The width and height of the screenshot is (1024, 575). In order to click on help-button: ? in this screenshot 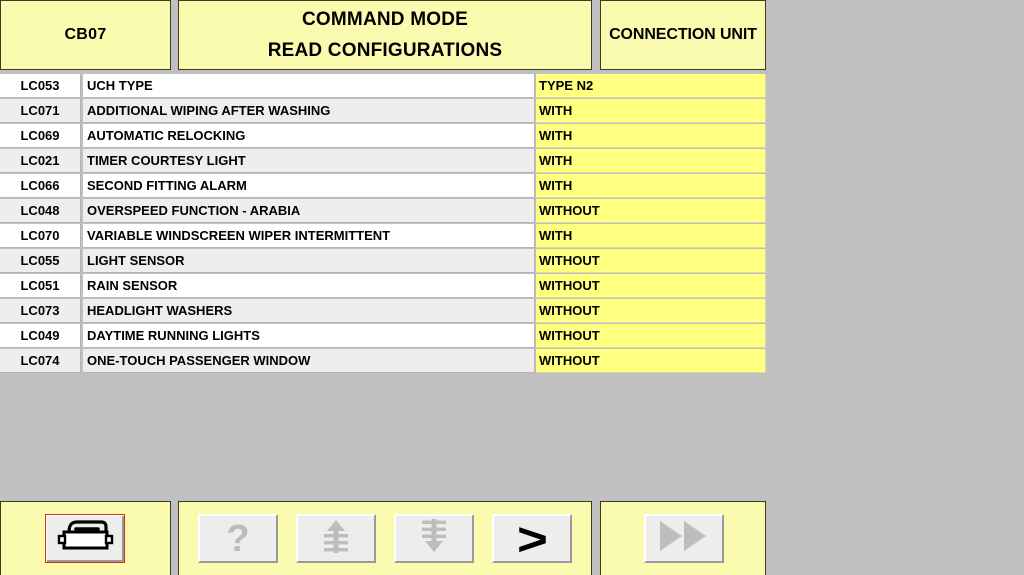, I will do `click(238, 538)`.